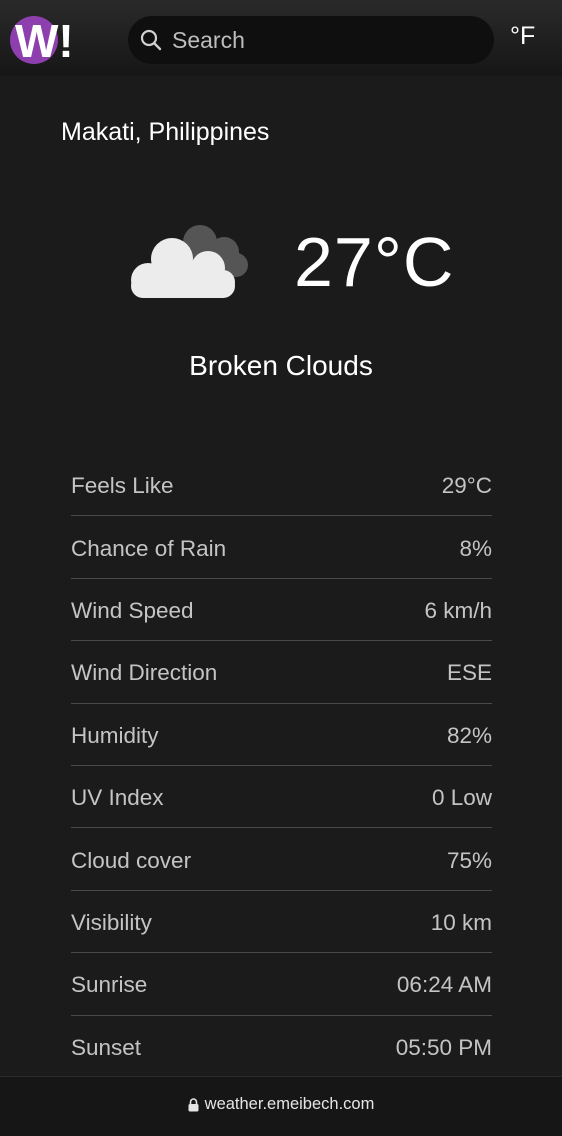  Describe the element at coordinates (122, 486) in the screenshot. I see `detail-label: Feels Like` at that location.